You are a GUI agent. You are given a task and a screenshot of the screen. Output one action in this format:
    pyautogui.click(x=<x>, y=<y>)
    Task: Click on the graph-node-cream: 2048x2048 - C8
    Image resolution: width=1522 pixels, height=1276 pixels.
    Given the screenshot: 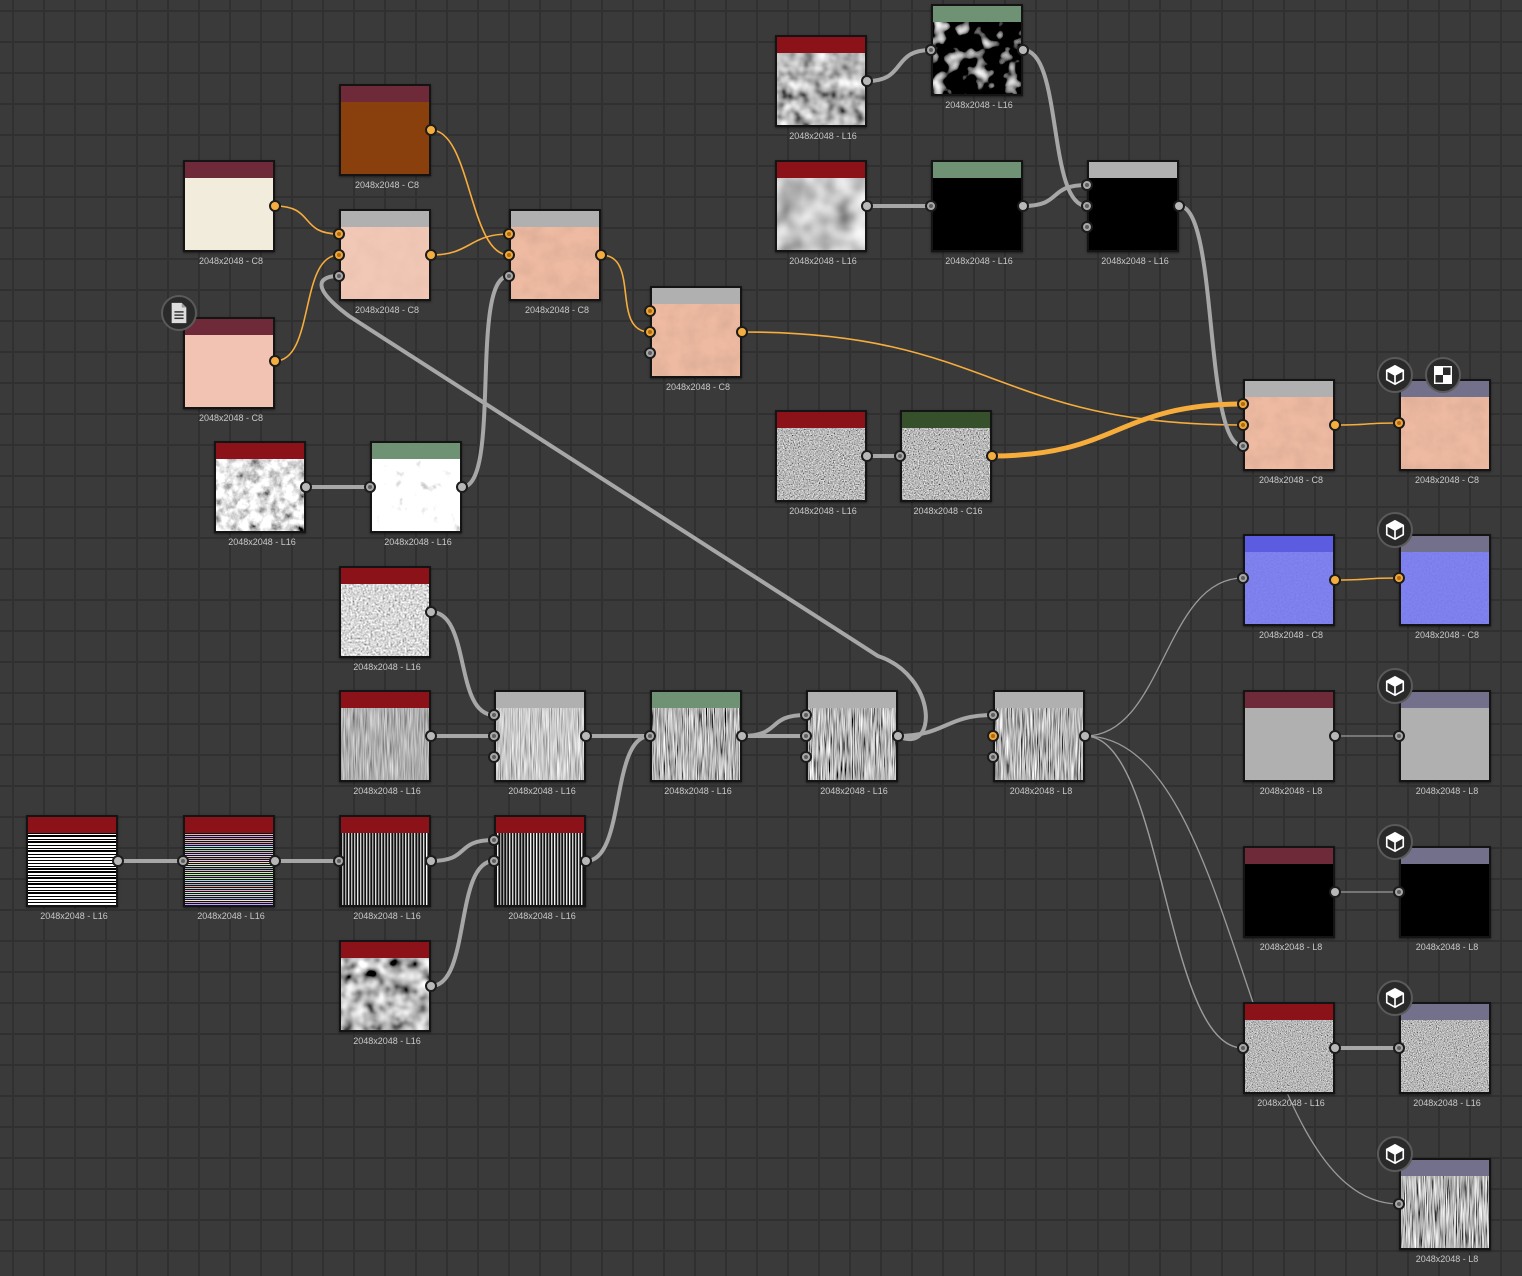 What is the action you would take?
    pyautogui.click(x=229, y=213)
    